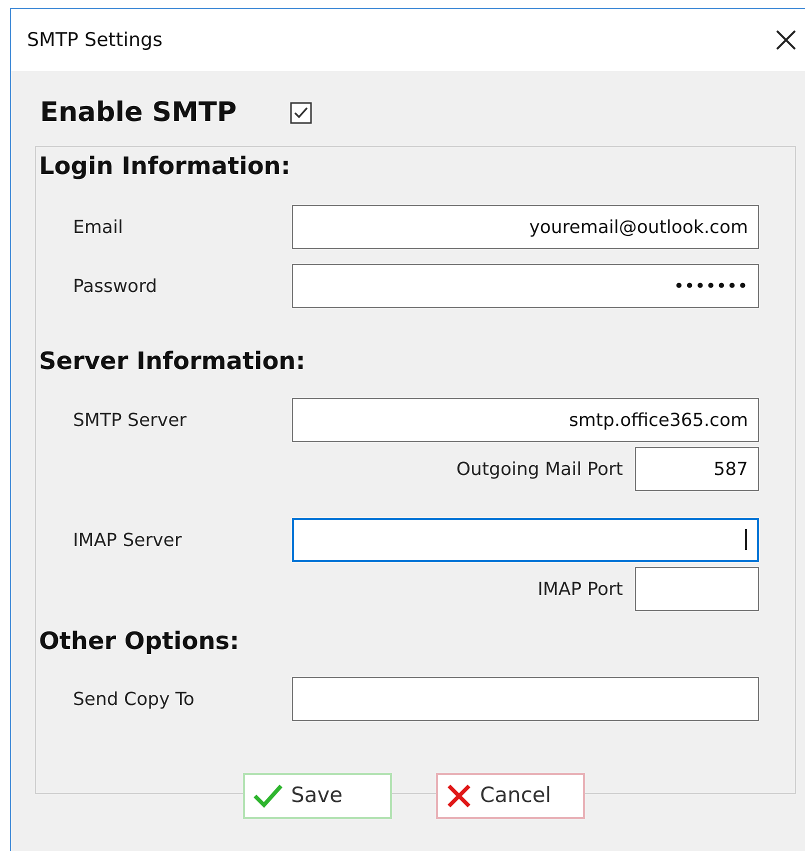 This screenshot has height=851, width=805. I want to click on field-label: Send Copy To, so click(134, 700).